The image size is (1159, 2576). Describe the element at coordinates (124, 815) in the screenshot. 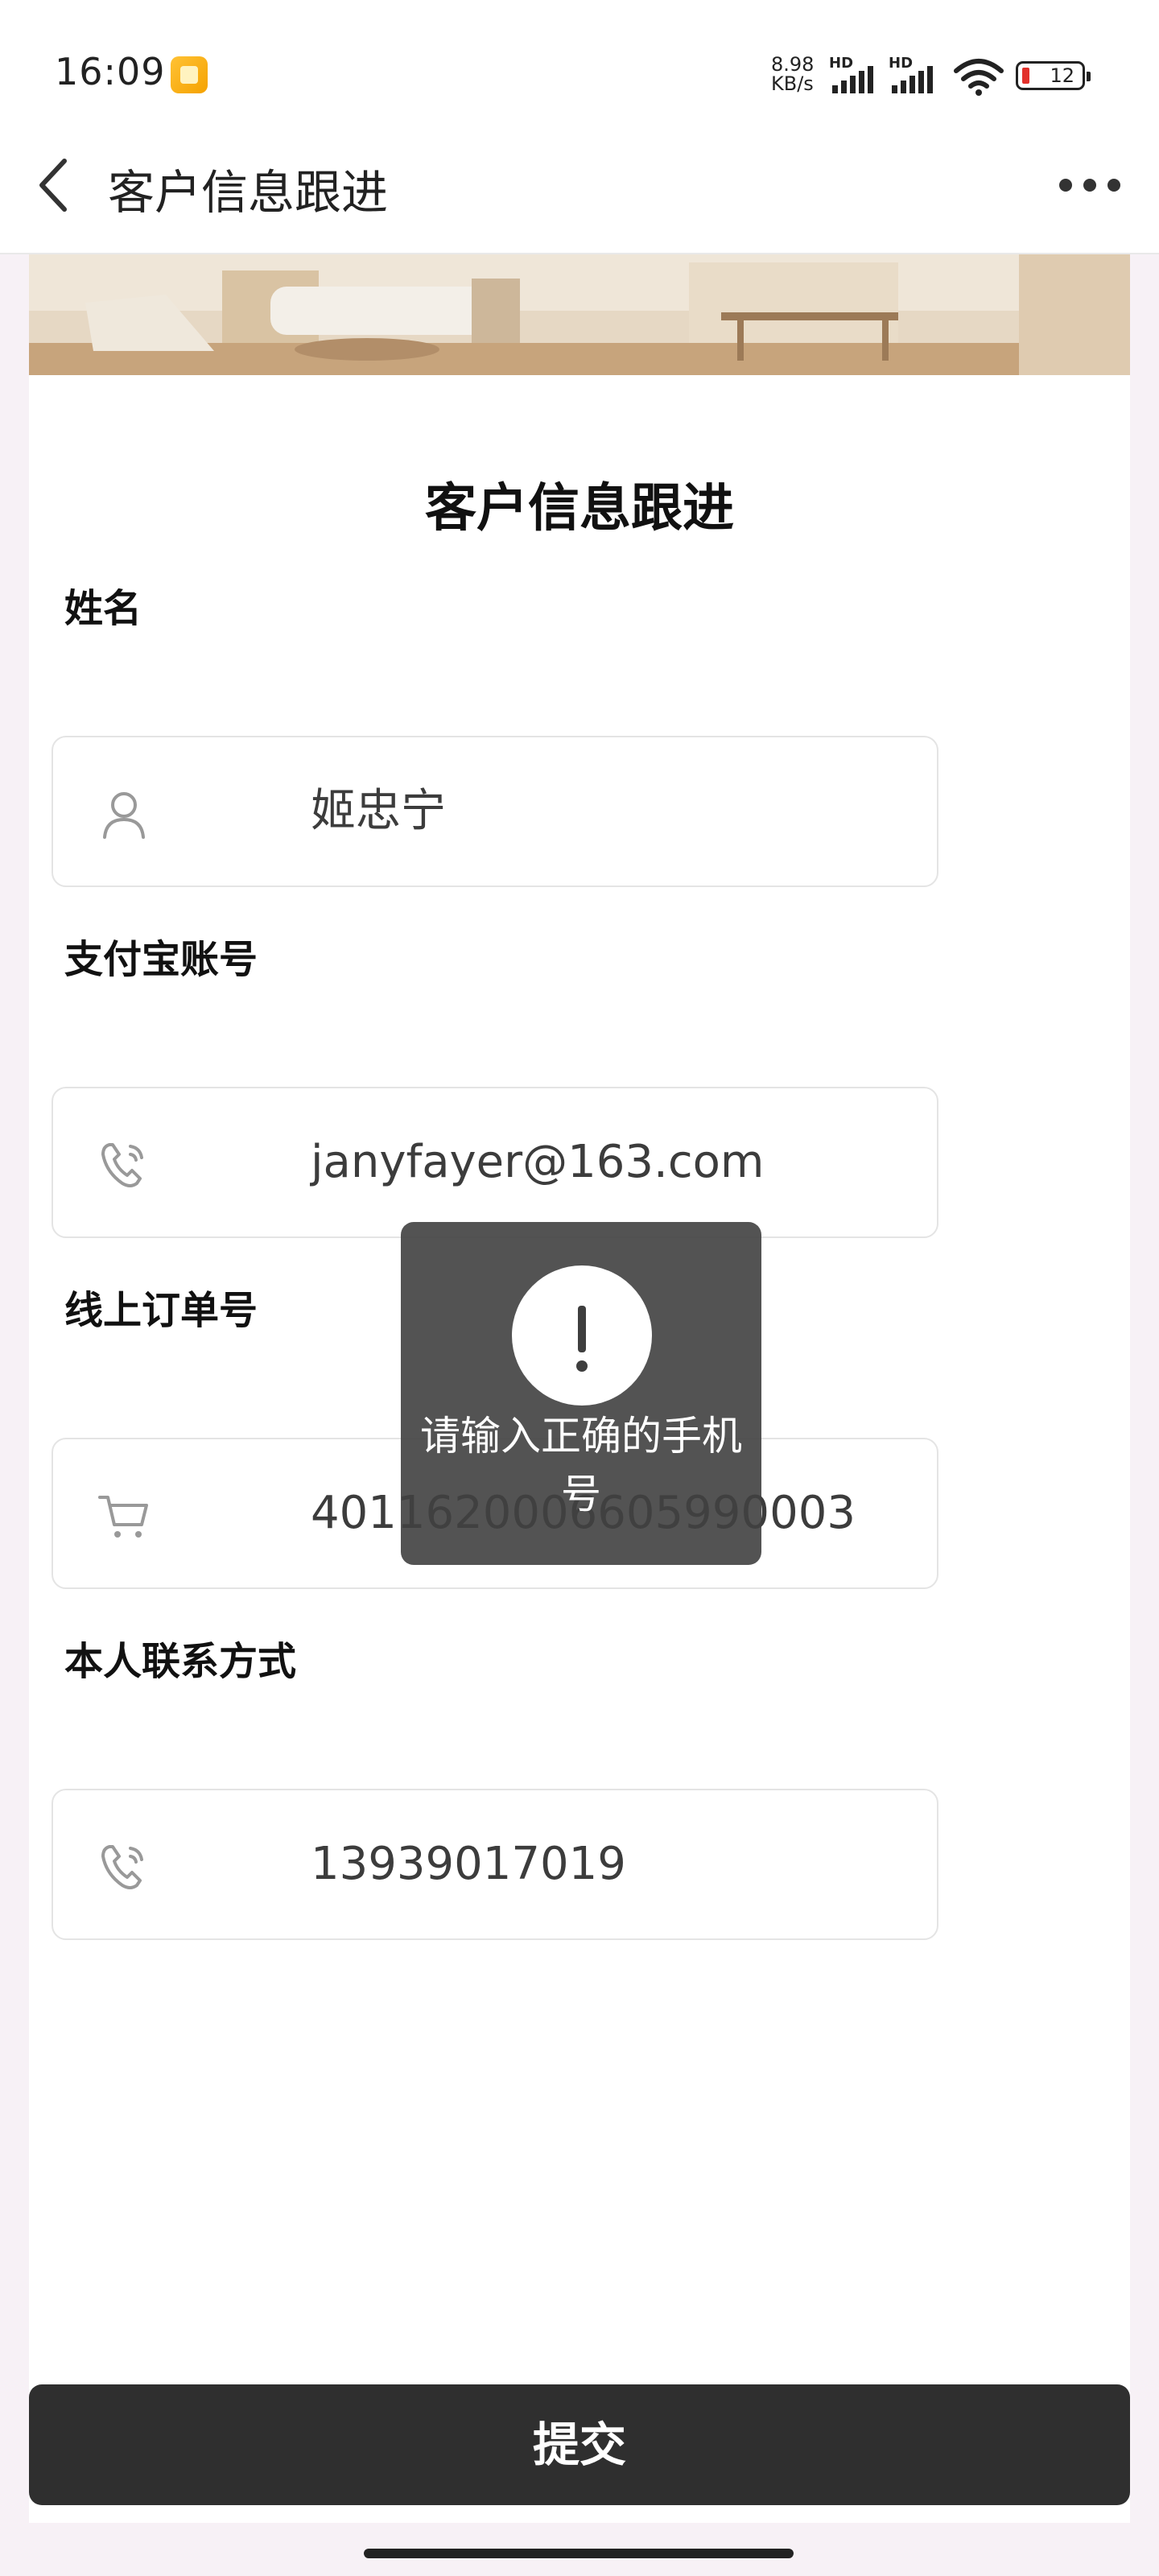

I see `person-icon` at that location.